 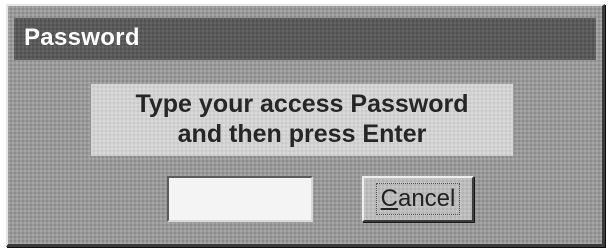 What do you see at coordinates (302, 134) in the screenshot?
I see `prompt-line-2: and then press Enter` at bounding box center [302, 134].